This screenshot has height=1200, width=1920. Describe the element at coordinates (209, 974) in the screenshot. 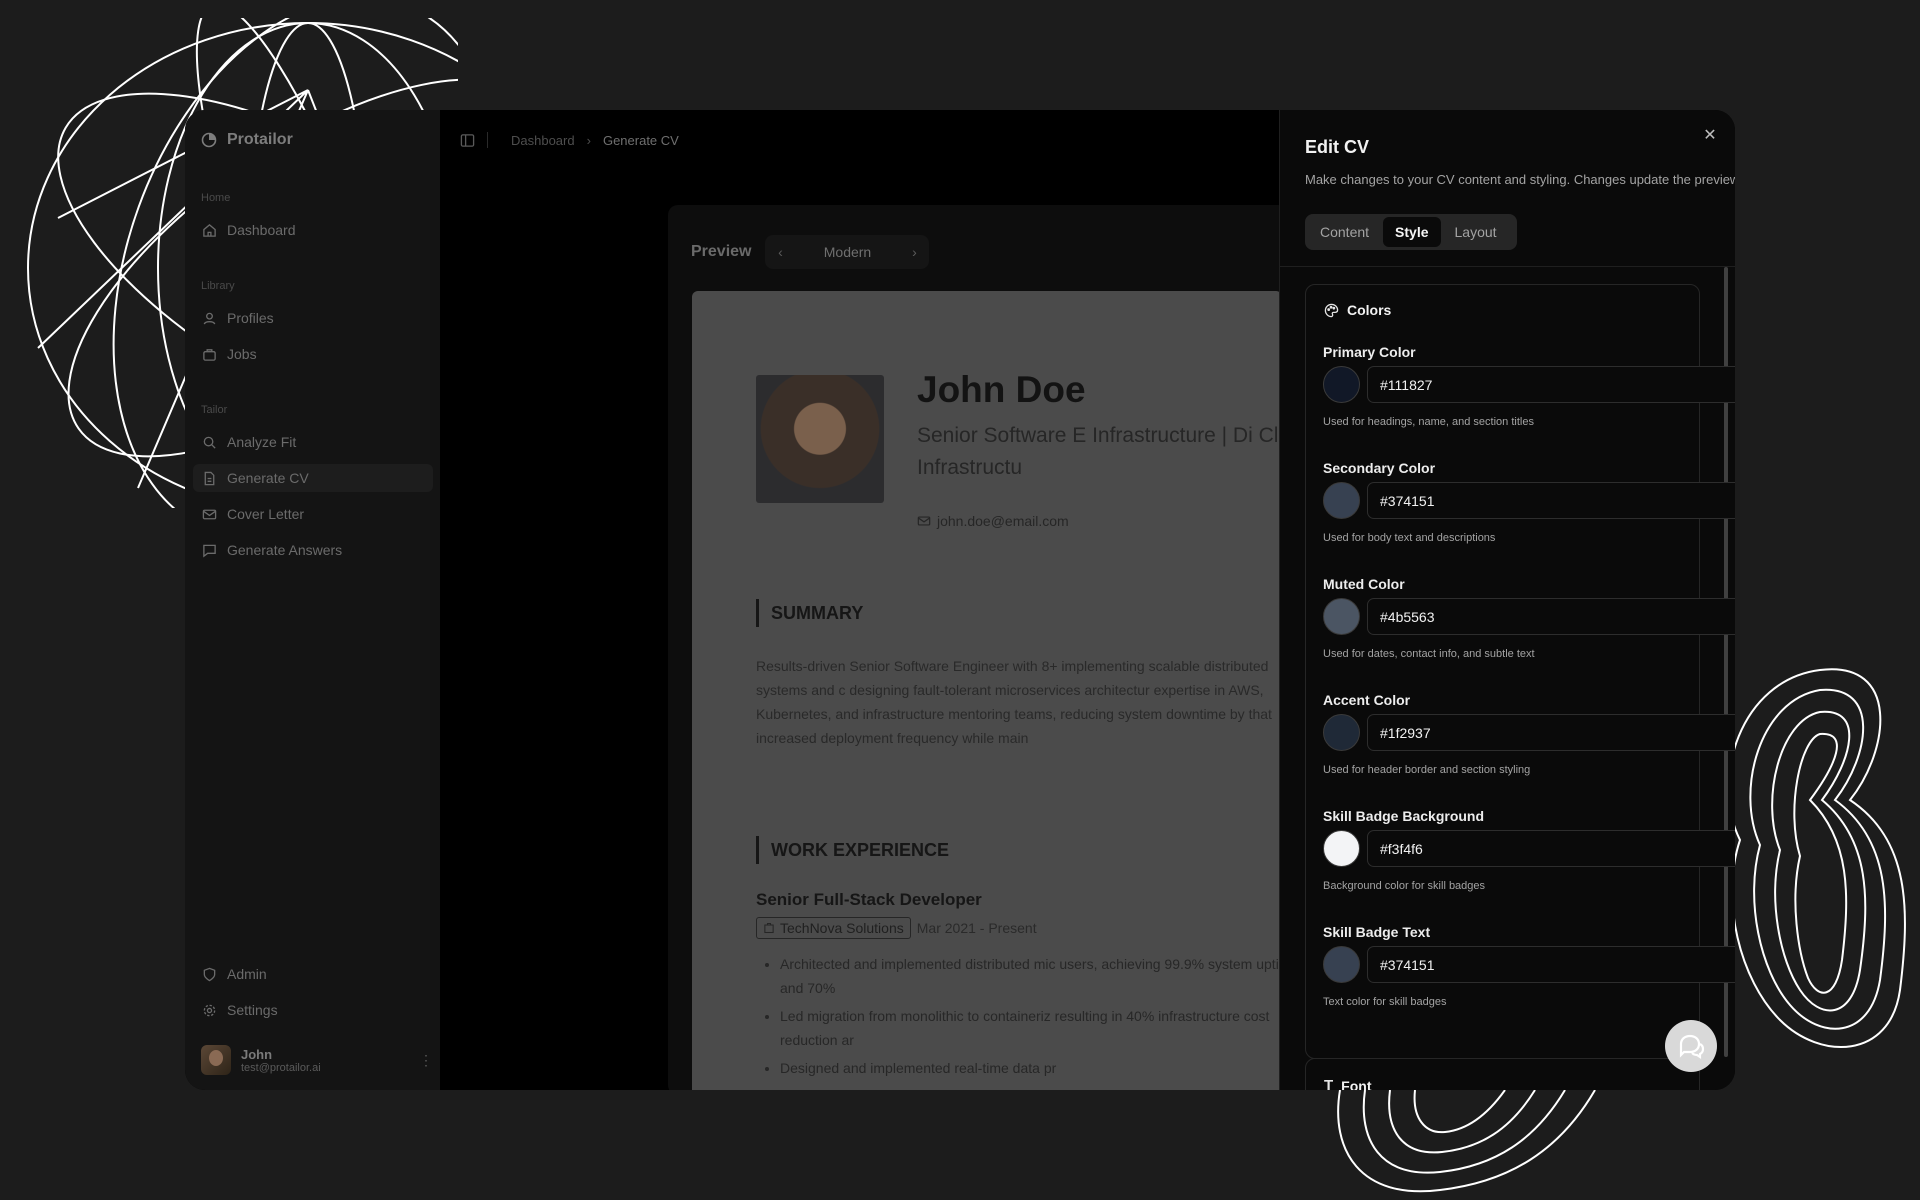

I see `shield-icon` at that location.